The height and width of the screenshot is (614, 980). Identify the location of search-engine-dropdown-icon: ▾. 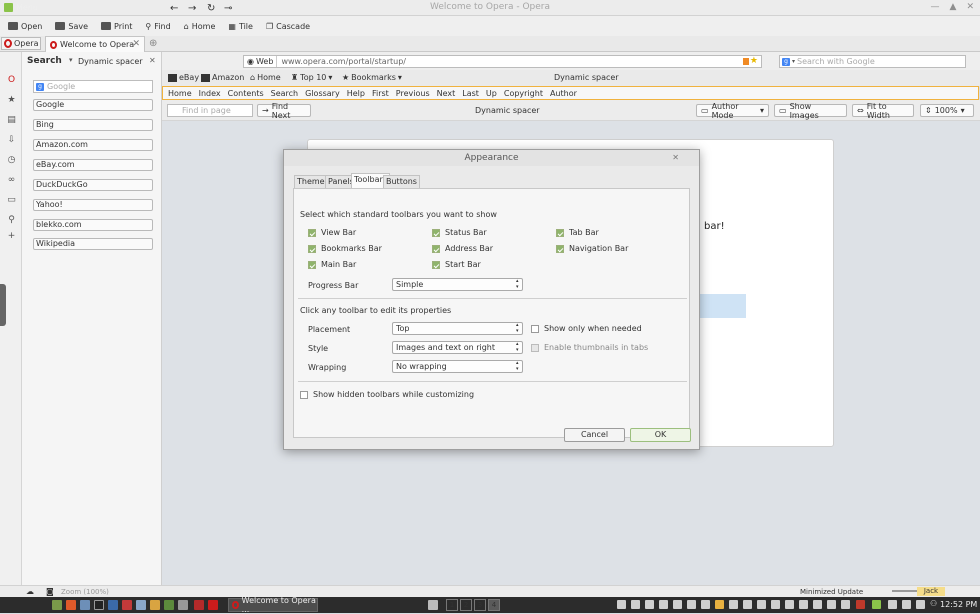
(793, 61).